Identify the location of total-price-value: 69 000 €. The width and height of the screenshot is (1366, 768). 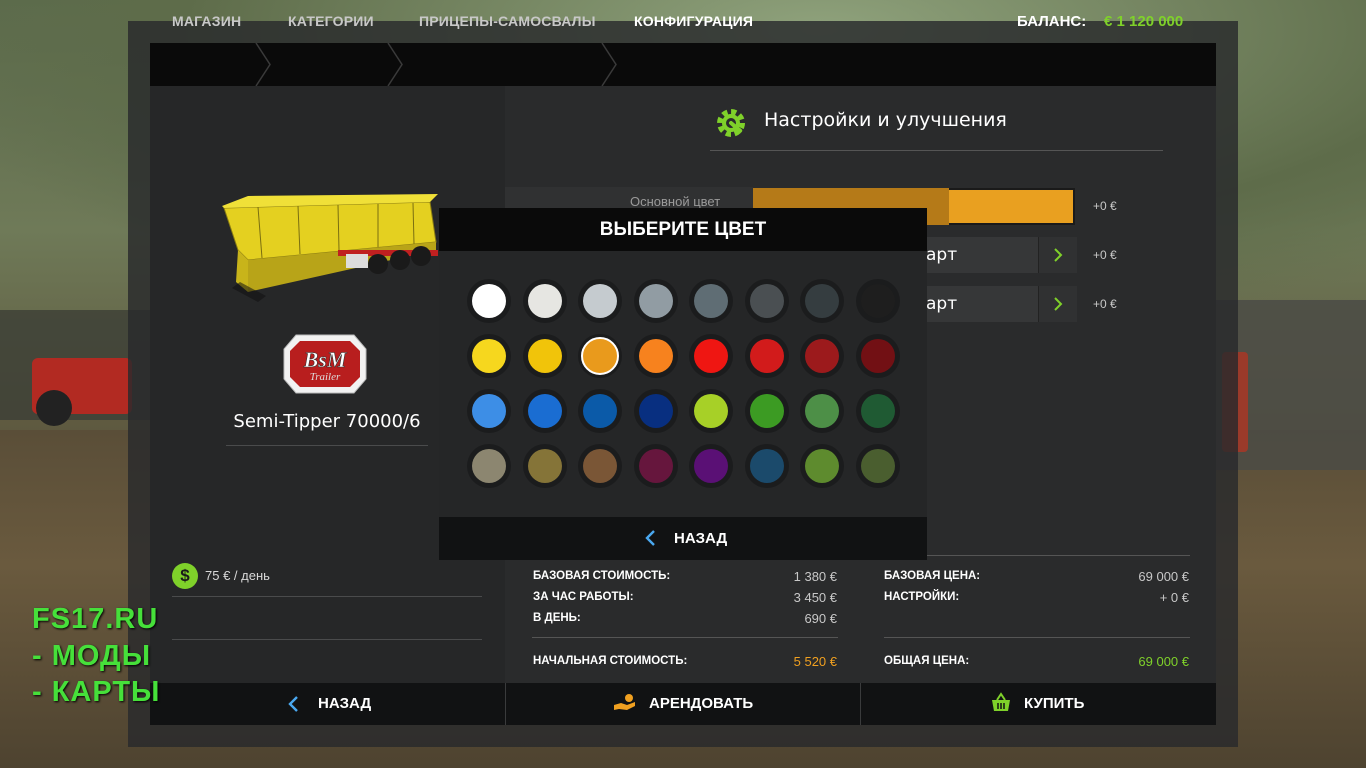
(1163, 661).